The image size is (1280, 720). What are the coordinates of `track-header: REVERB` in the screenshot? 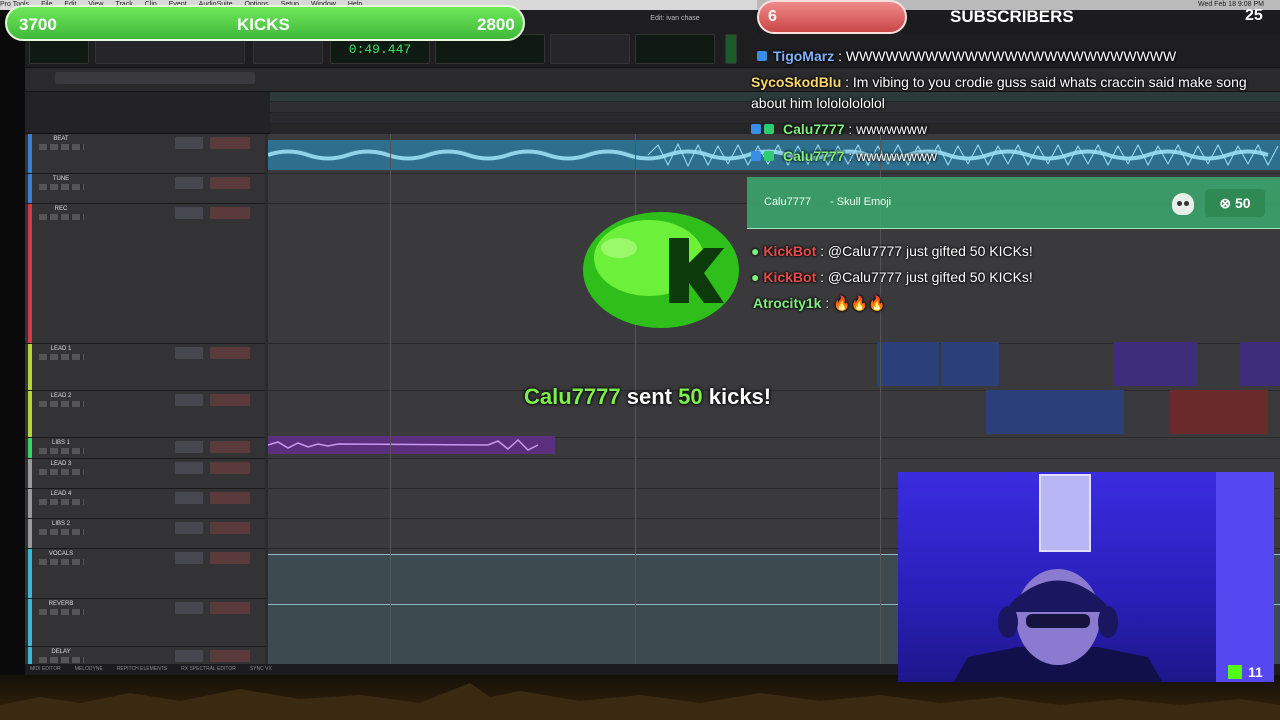 It's located at (145, 623).